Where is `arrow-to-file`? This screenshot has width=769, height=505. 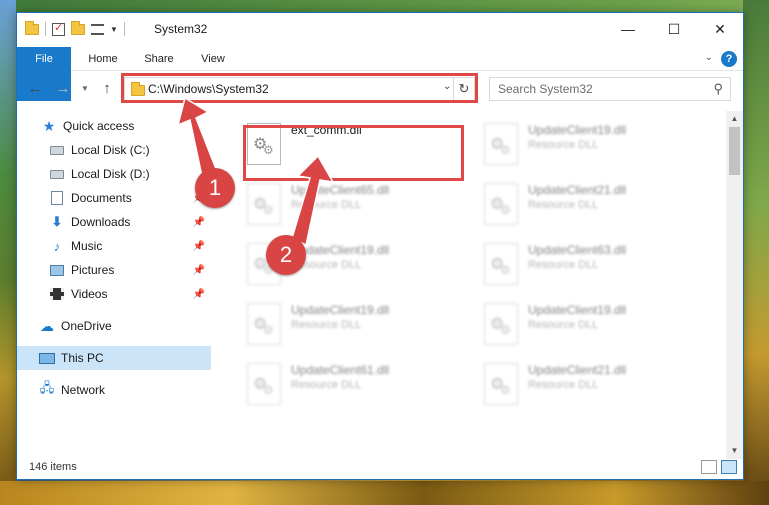 arrow-to-file is located at coordinates (313, 200).